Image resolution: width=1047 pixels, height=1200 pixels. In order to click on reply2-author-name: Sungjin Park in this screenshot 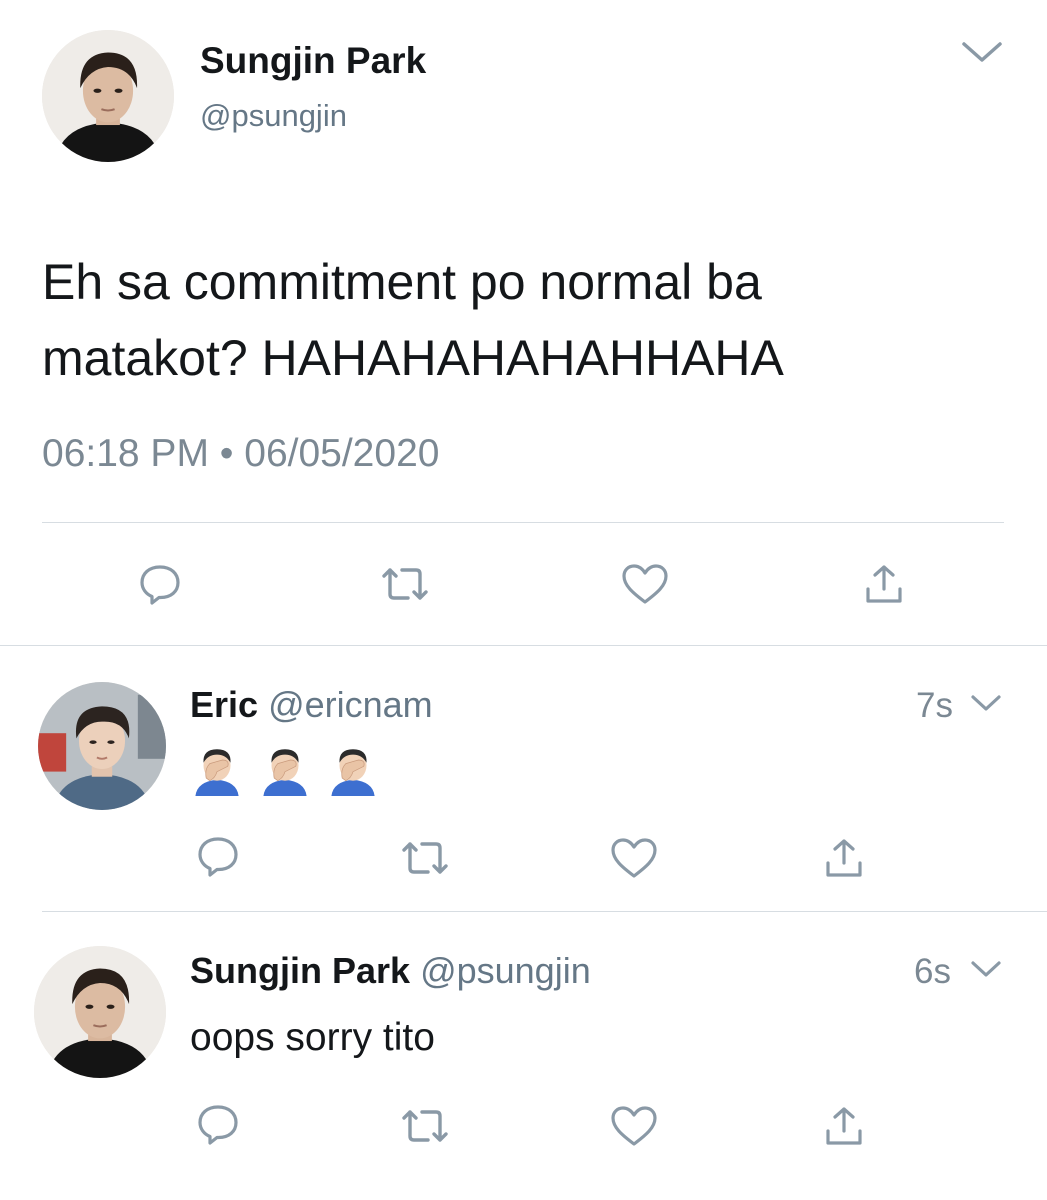, I will do `click(300, 970)`.